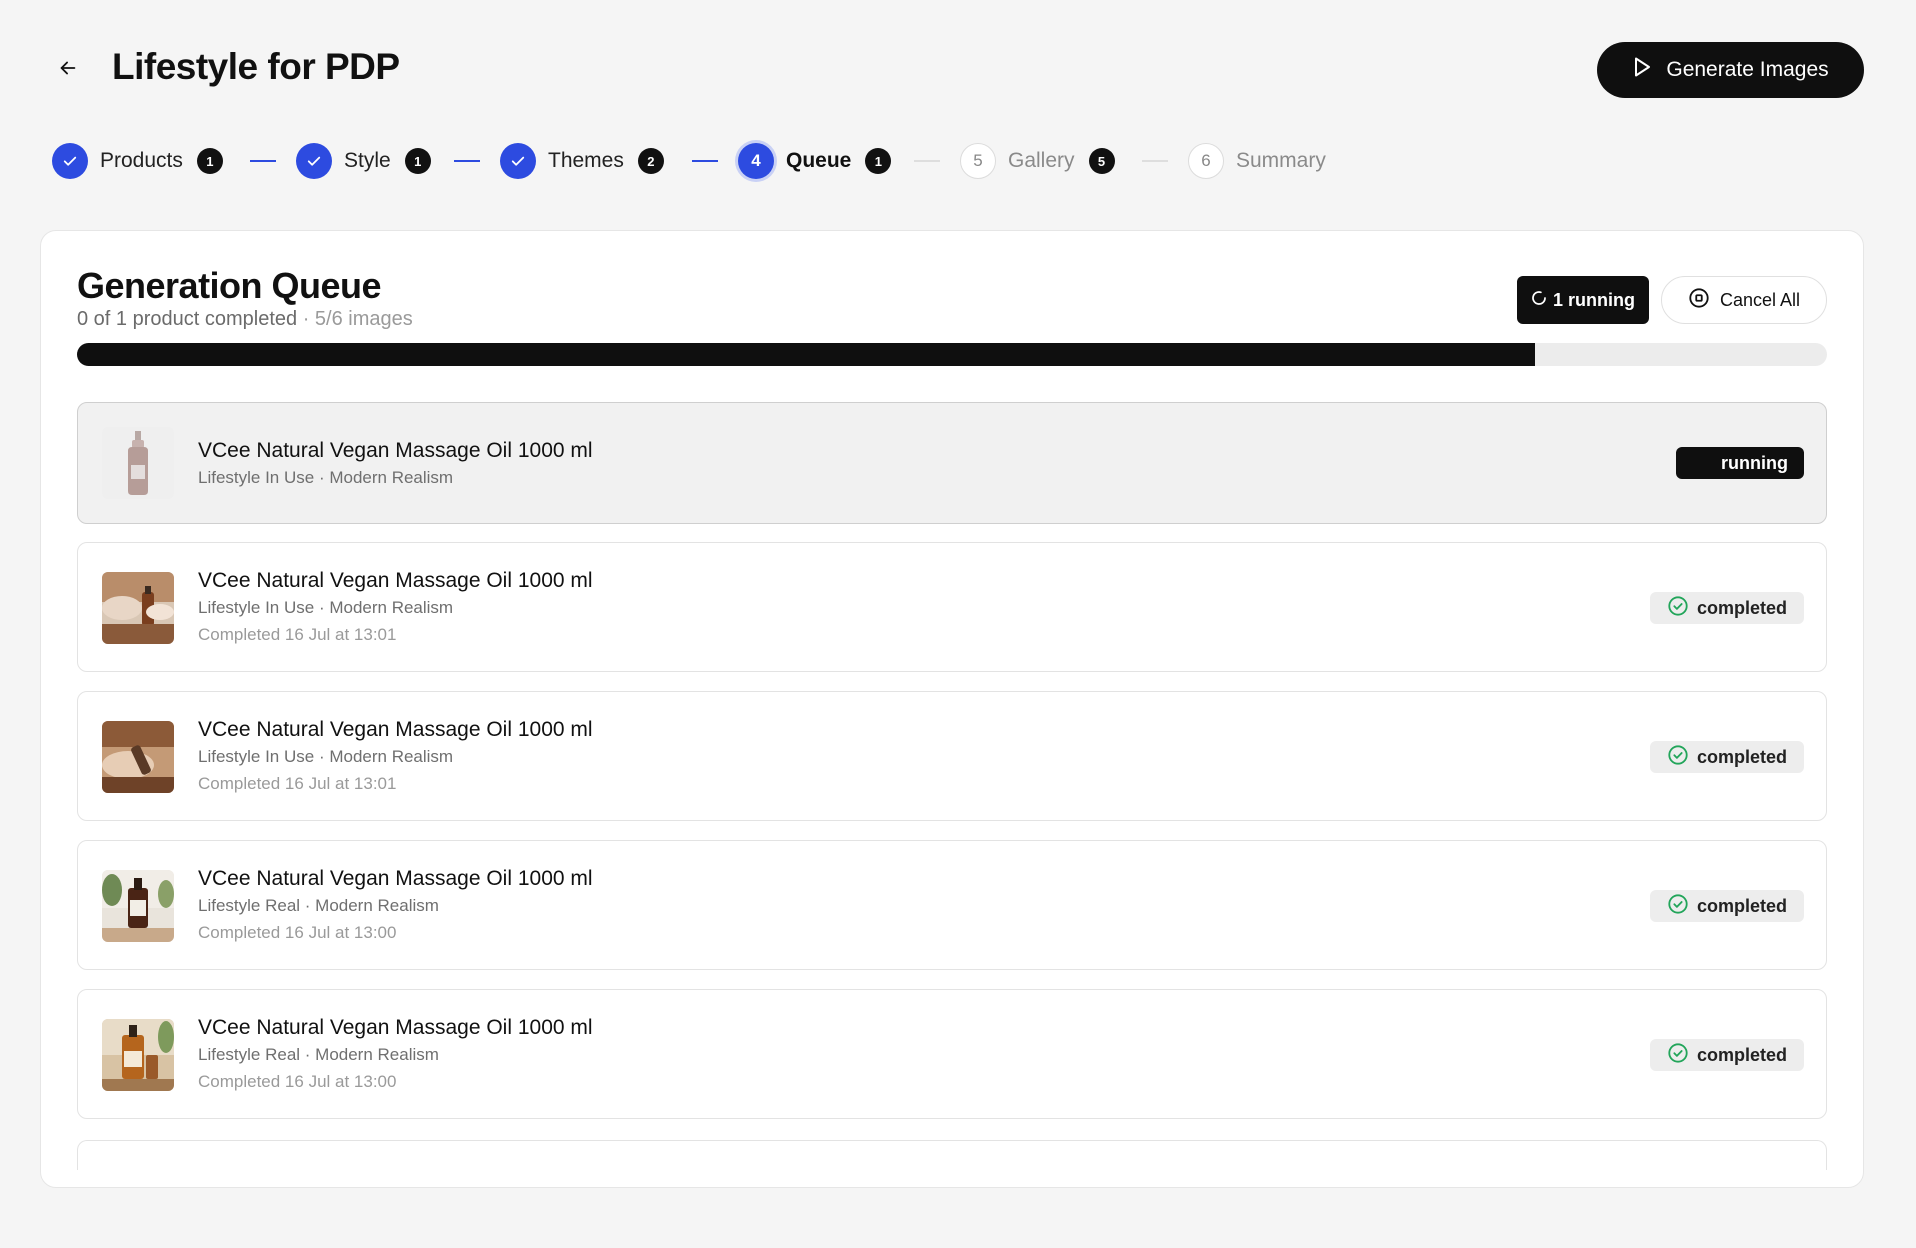  Describe the element at coordinates (1760, 299) in the screenshot. I see `cancel-all-label: Cancel All` at that location.